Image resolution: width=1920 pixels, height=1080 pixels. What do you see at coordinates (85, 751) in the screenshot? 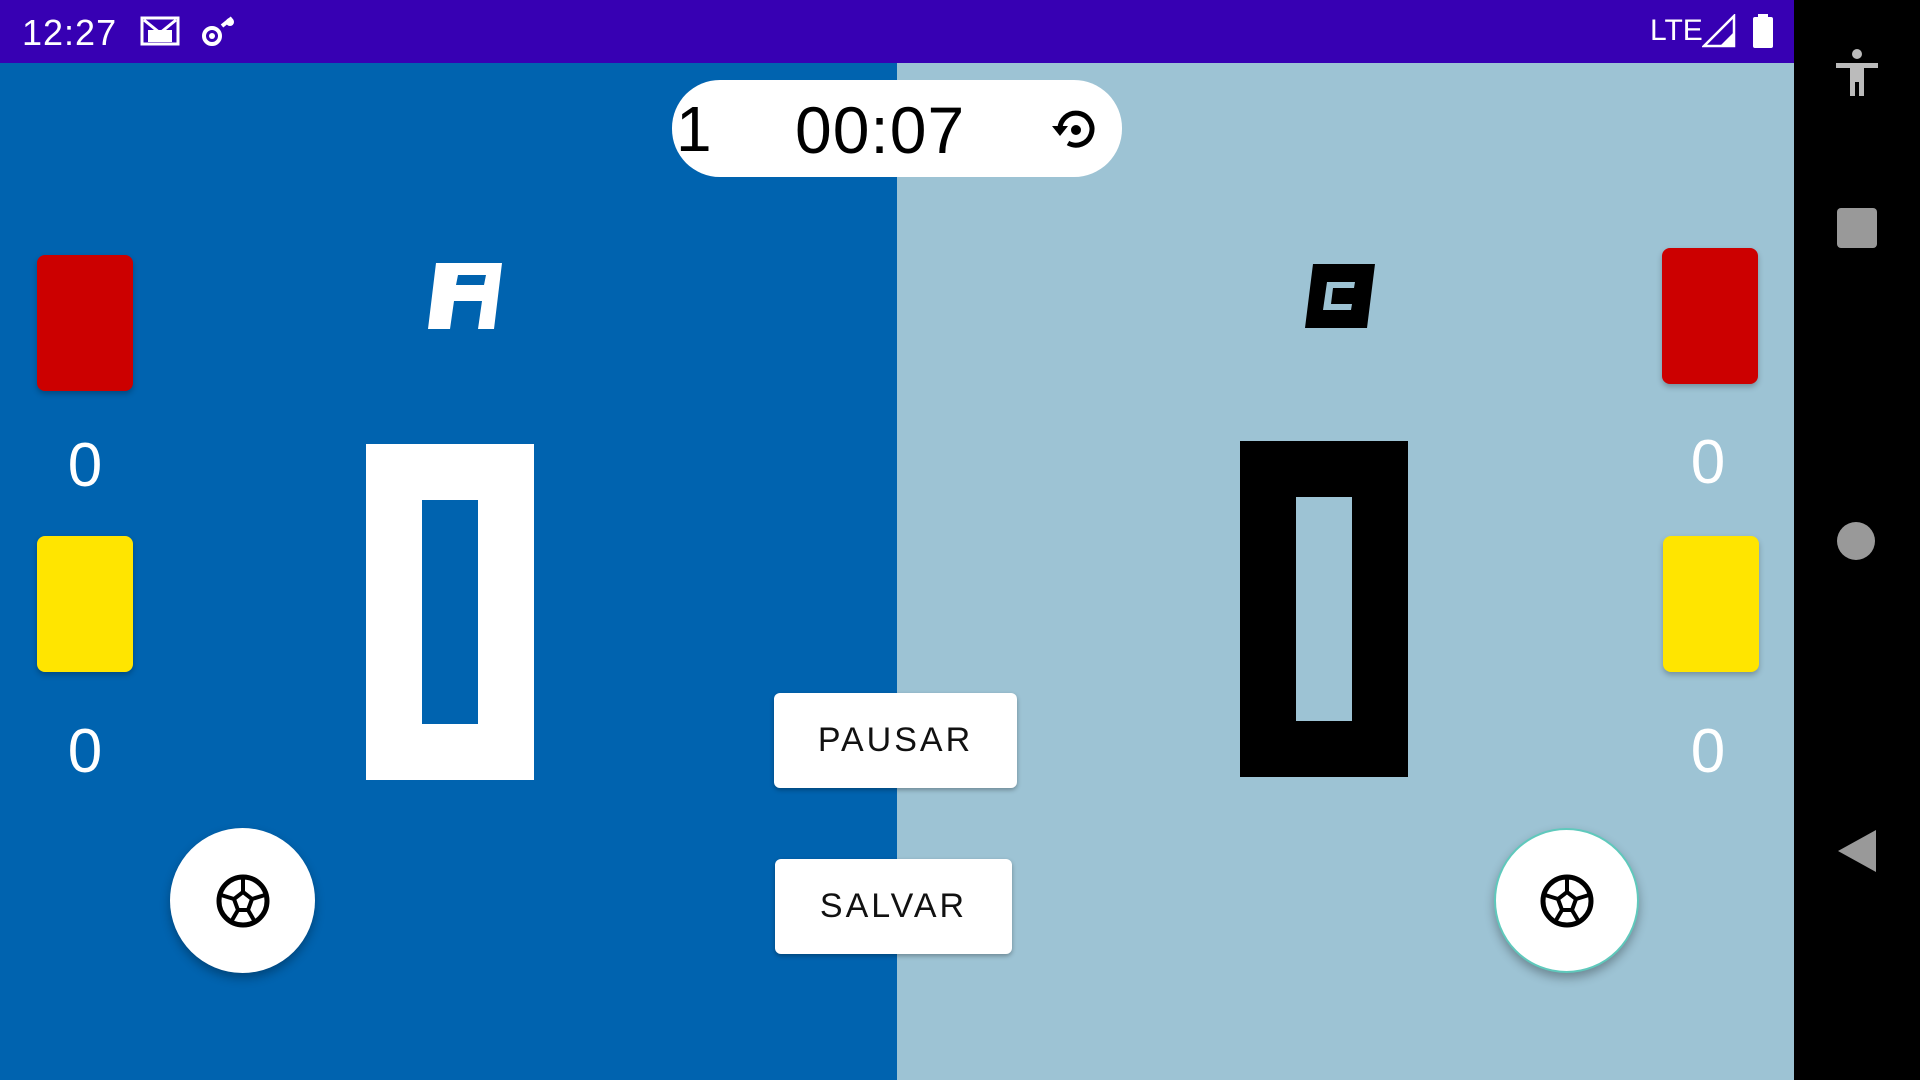
I see `left-yellow-card-count: 0` at bounding box center [85, 751].